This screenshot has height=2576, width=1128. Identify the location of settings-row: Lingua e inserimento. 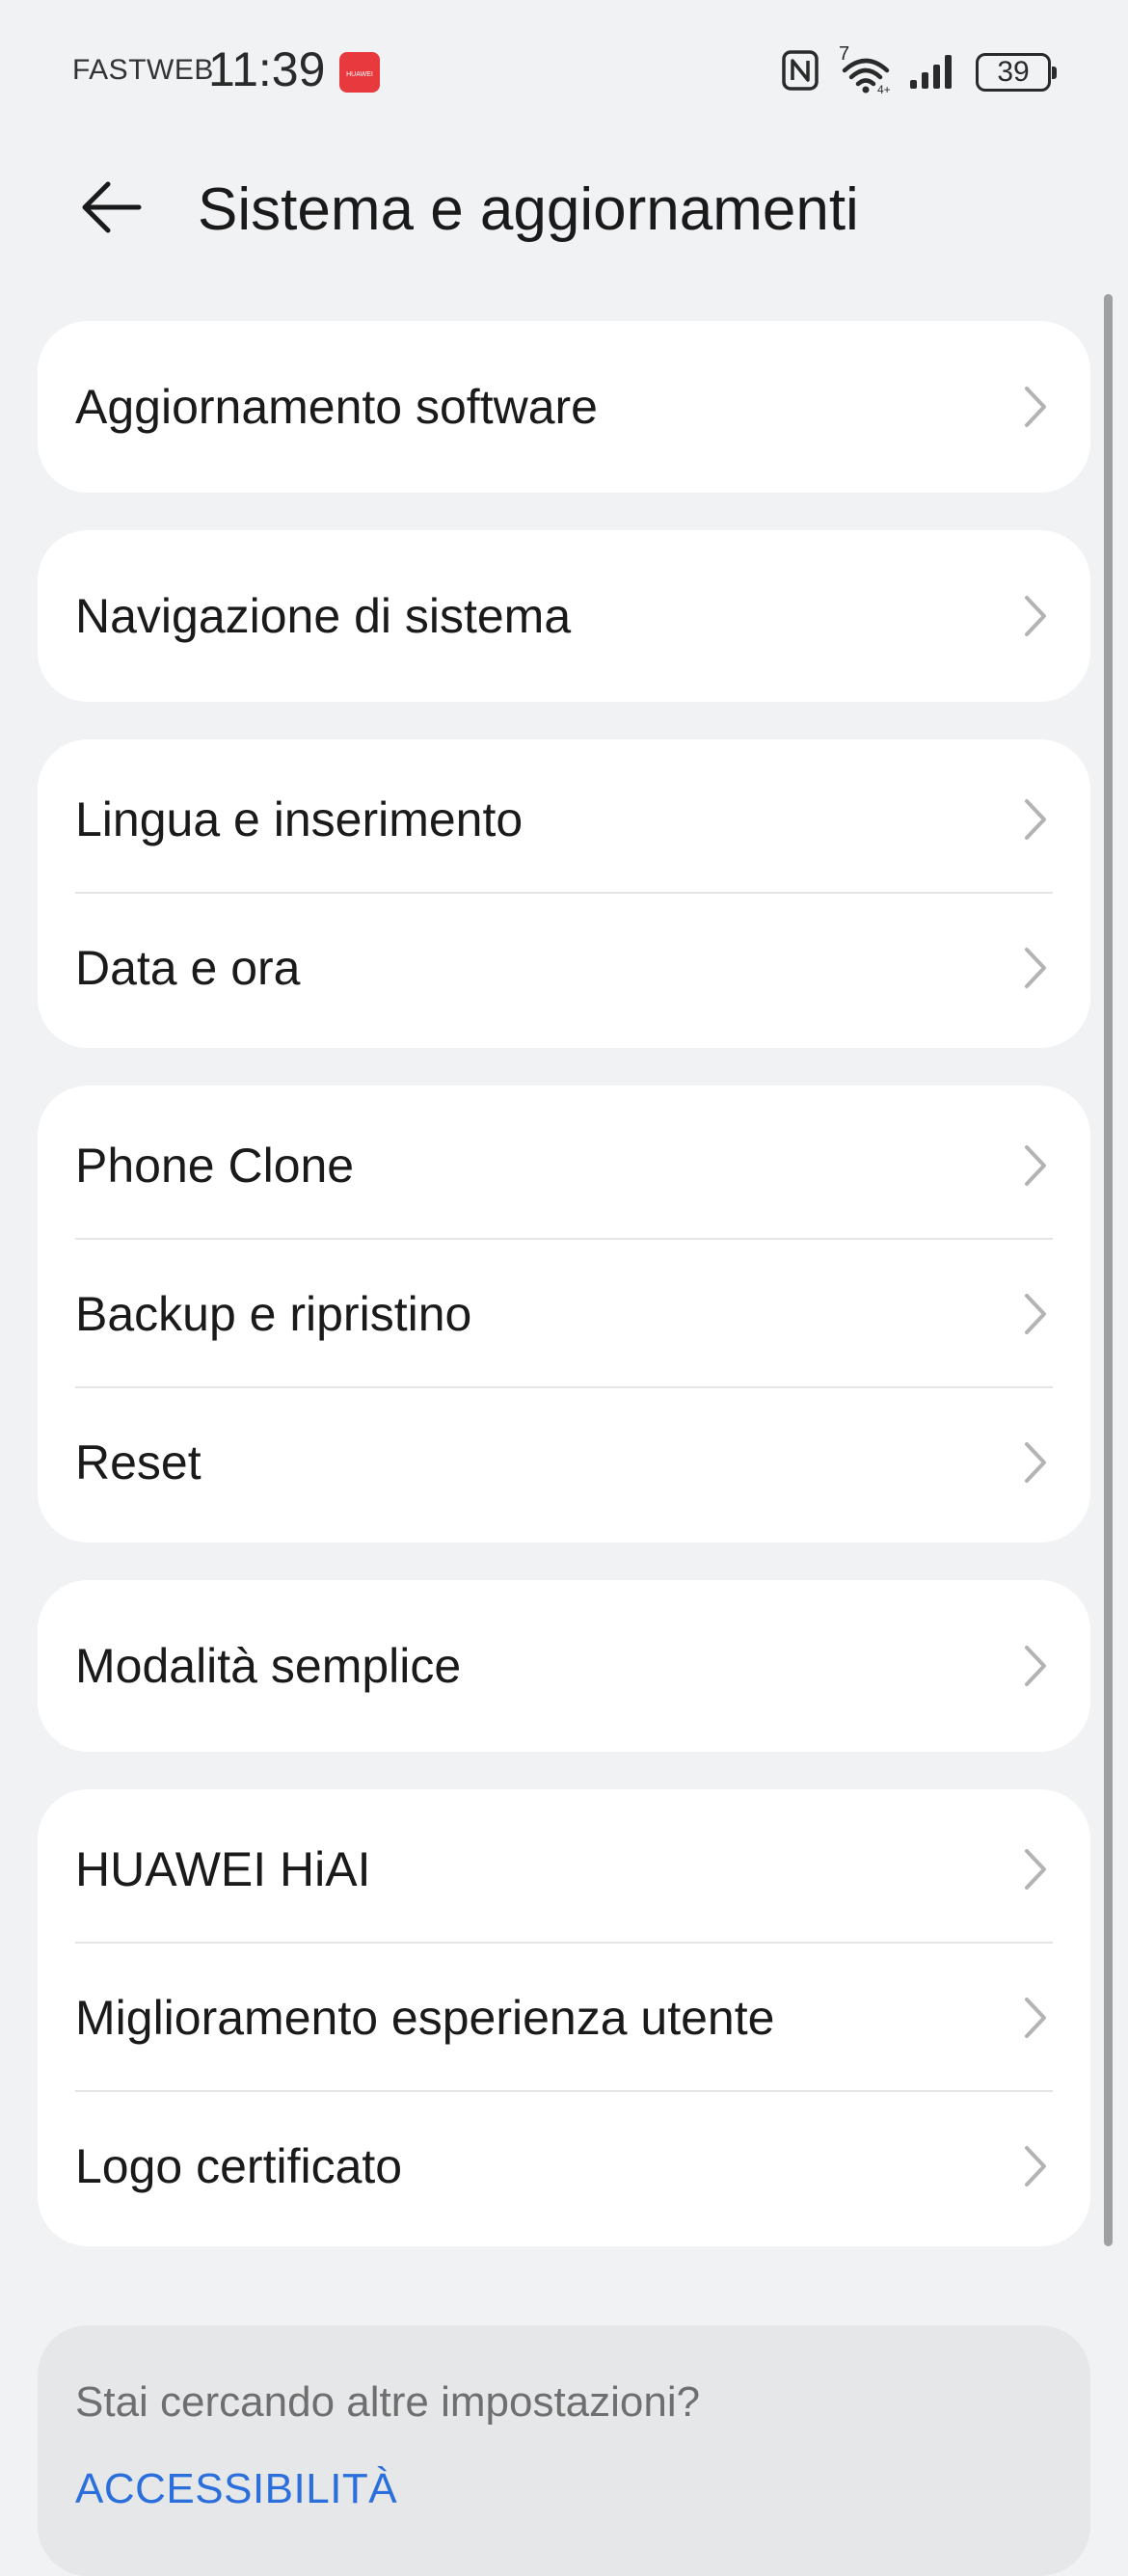
(564, 820).